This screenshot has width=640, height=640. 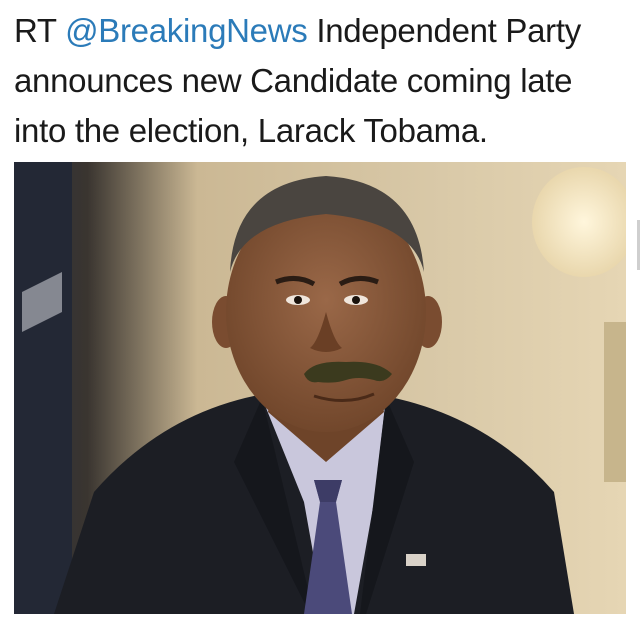 I want to click on tweet-line-1: RT @BreakingNews Independent Party, so click(x=320, y=31).